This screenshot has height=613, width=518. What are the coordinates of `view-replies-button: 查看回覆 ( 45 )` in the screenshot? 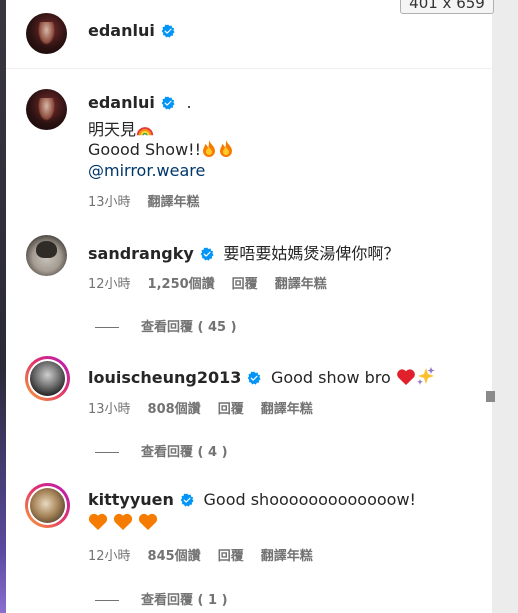 It's located at (166, 325).